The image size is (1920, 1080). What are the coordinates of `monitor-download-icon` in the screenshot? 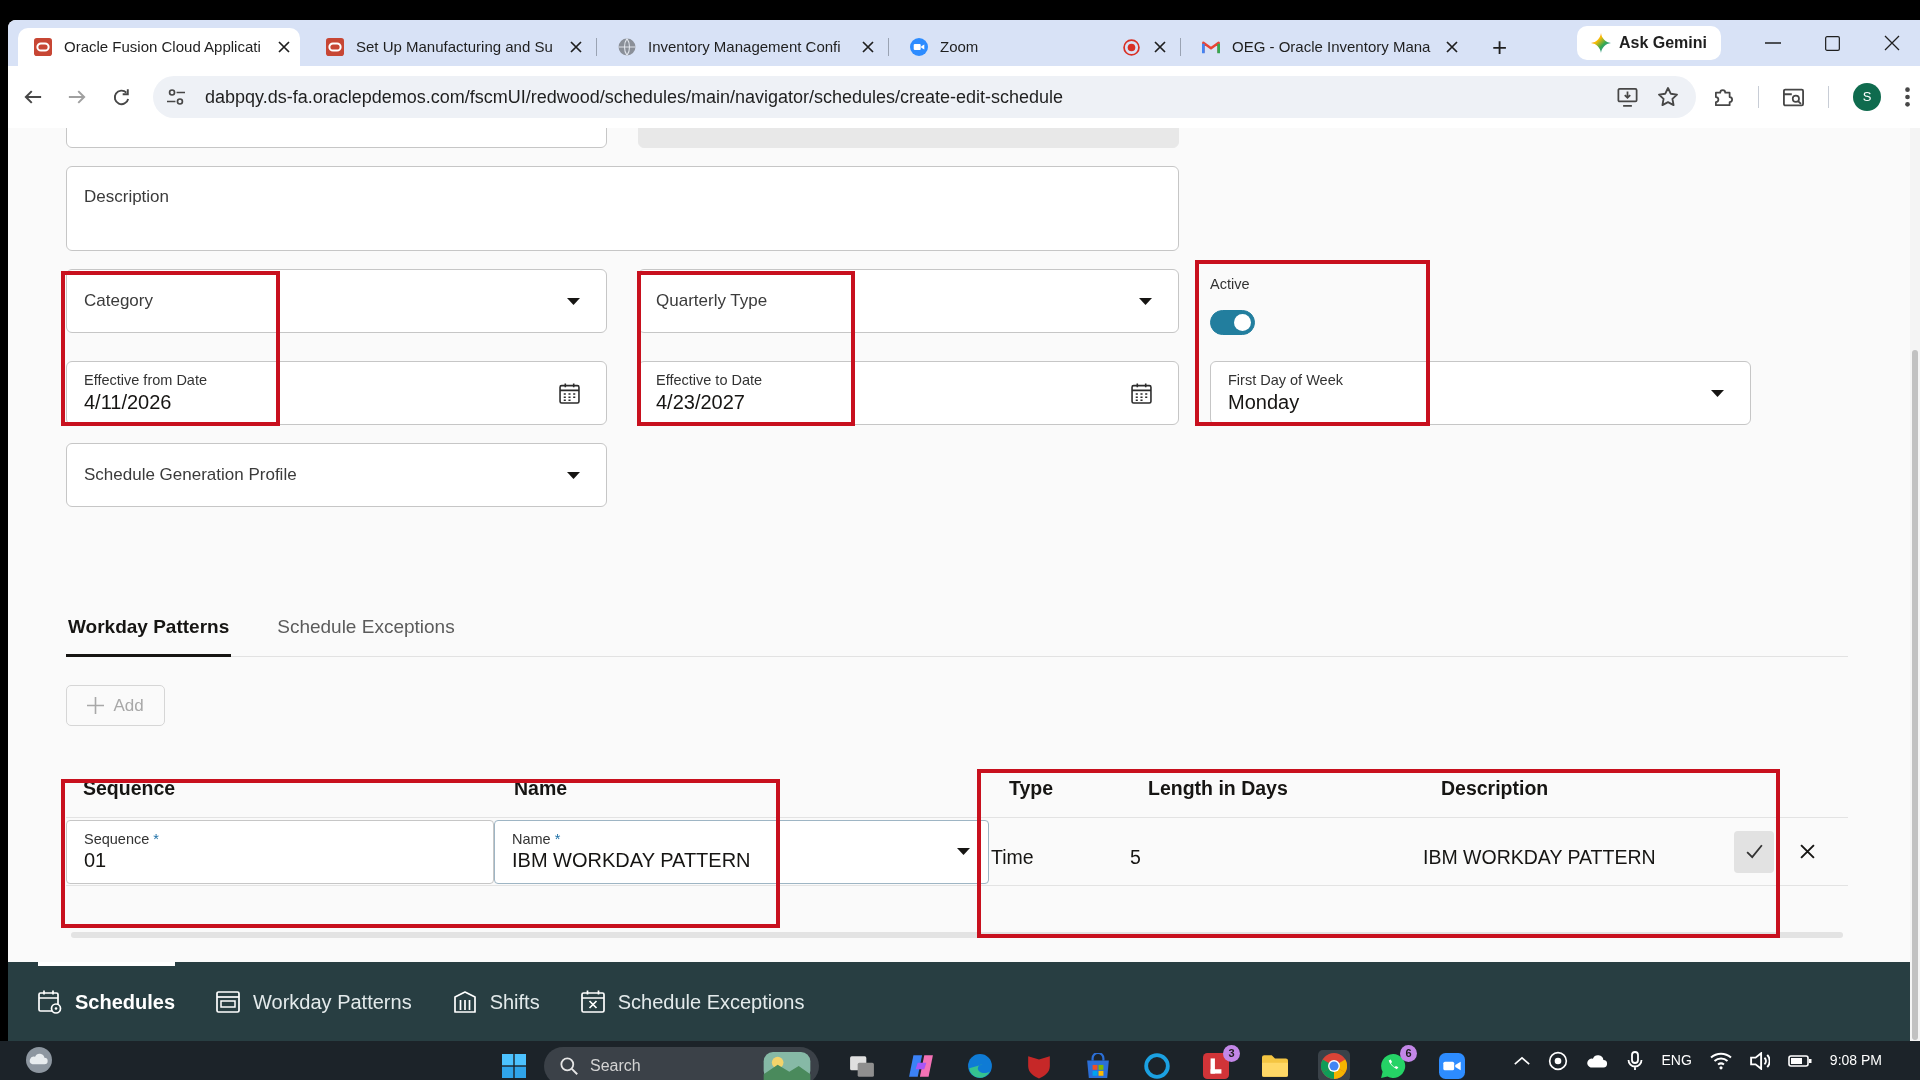 It's located at (1627, 97).